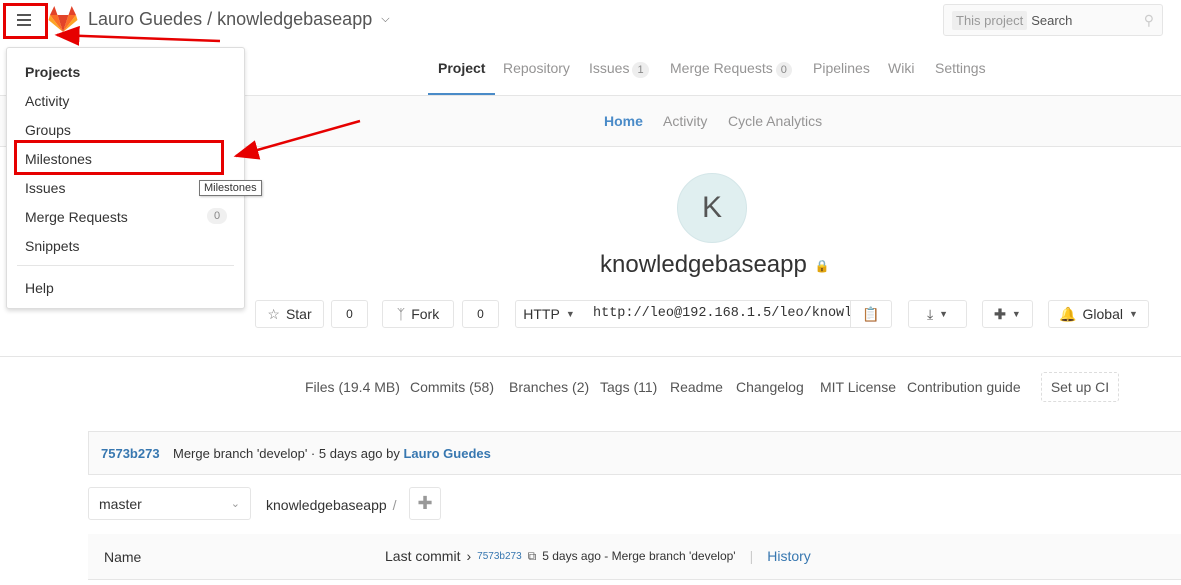 This screenshot has width=1181, height=585. Describe the element at coordinates (536, 68) in the screenshot. I see `tab-repository: Repository` at that location.